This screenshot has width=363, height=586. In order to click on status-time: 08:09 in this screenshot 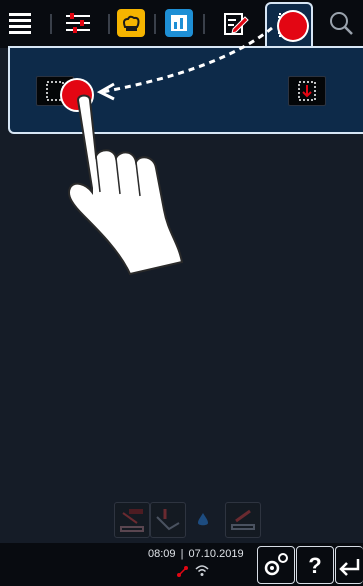, I will do `click(162, 554)`.